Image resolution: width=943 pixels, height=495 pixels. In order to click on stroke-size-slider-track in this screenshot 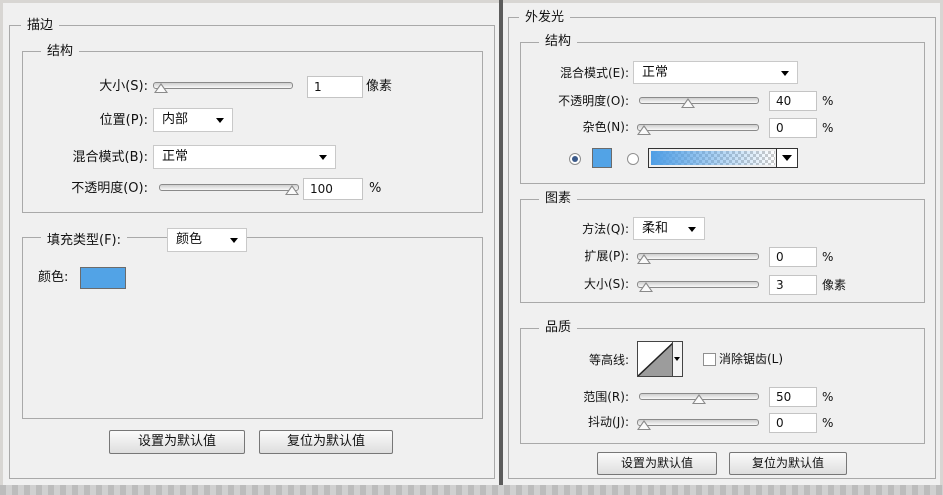, I will do `click(223, 85)`.